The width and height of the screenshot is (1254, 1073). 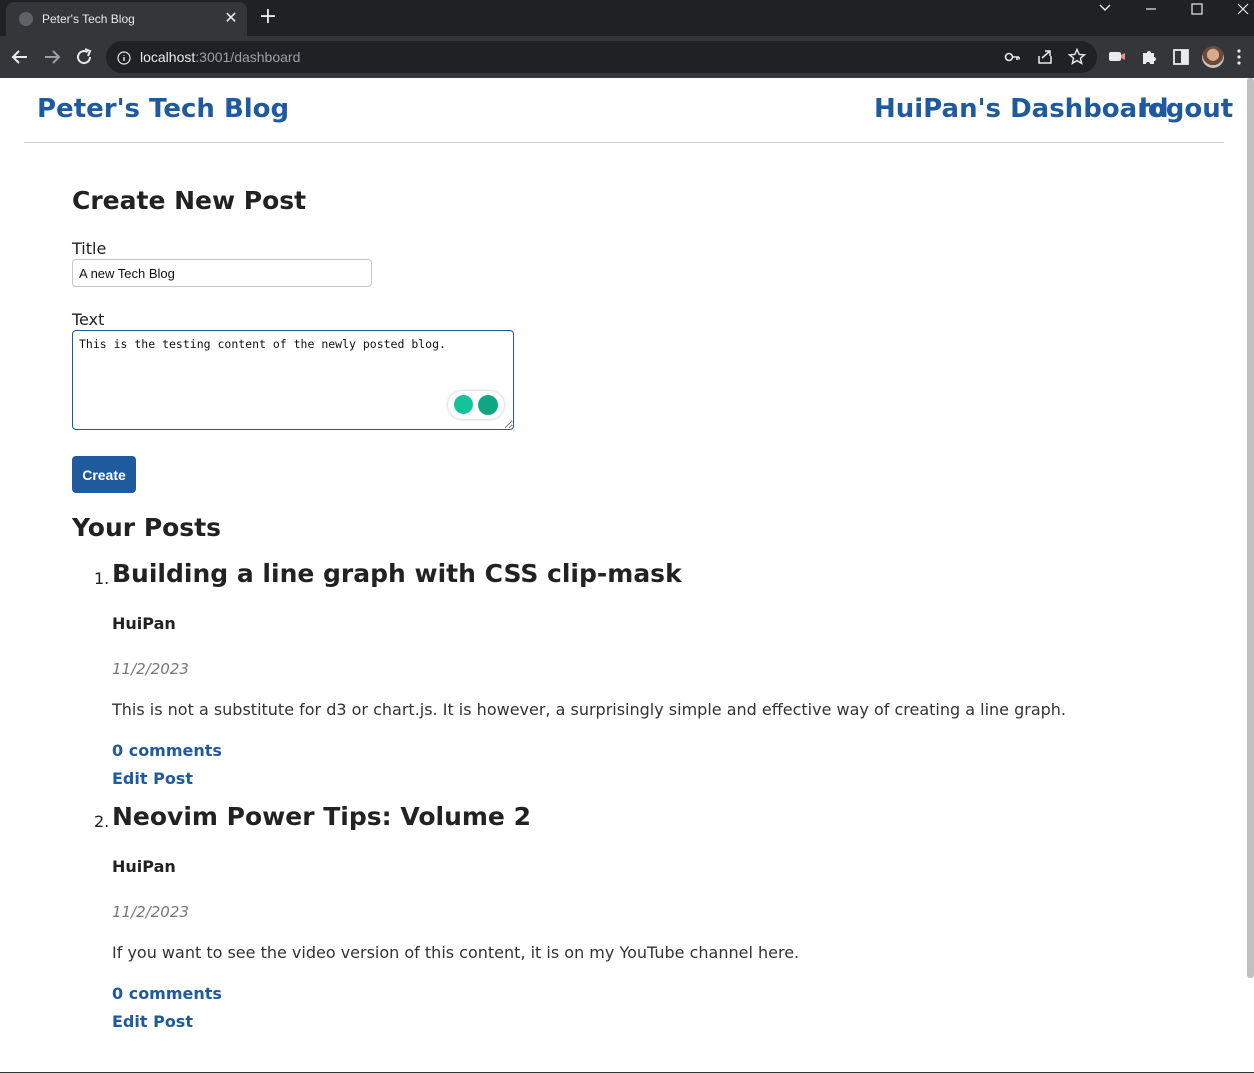 I want to click on title-input, so click(x=222, y=273).